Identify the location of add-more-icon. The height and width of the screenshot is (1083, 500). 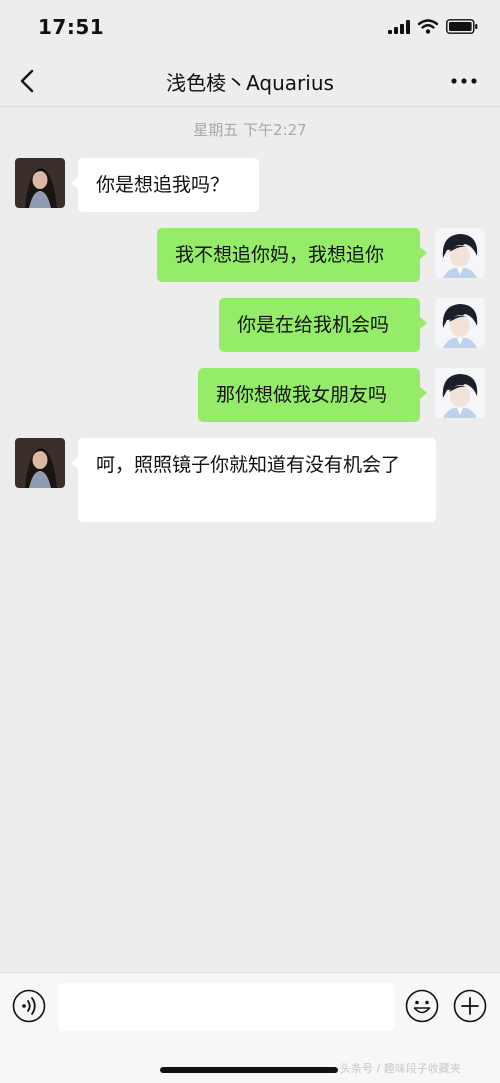
(470, 1006).